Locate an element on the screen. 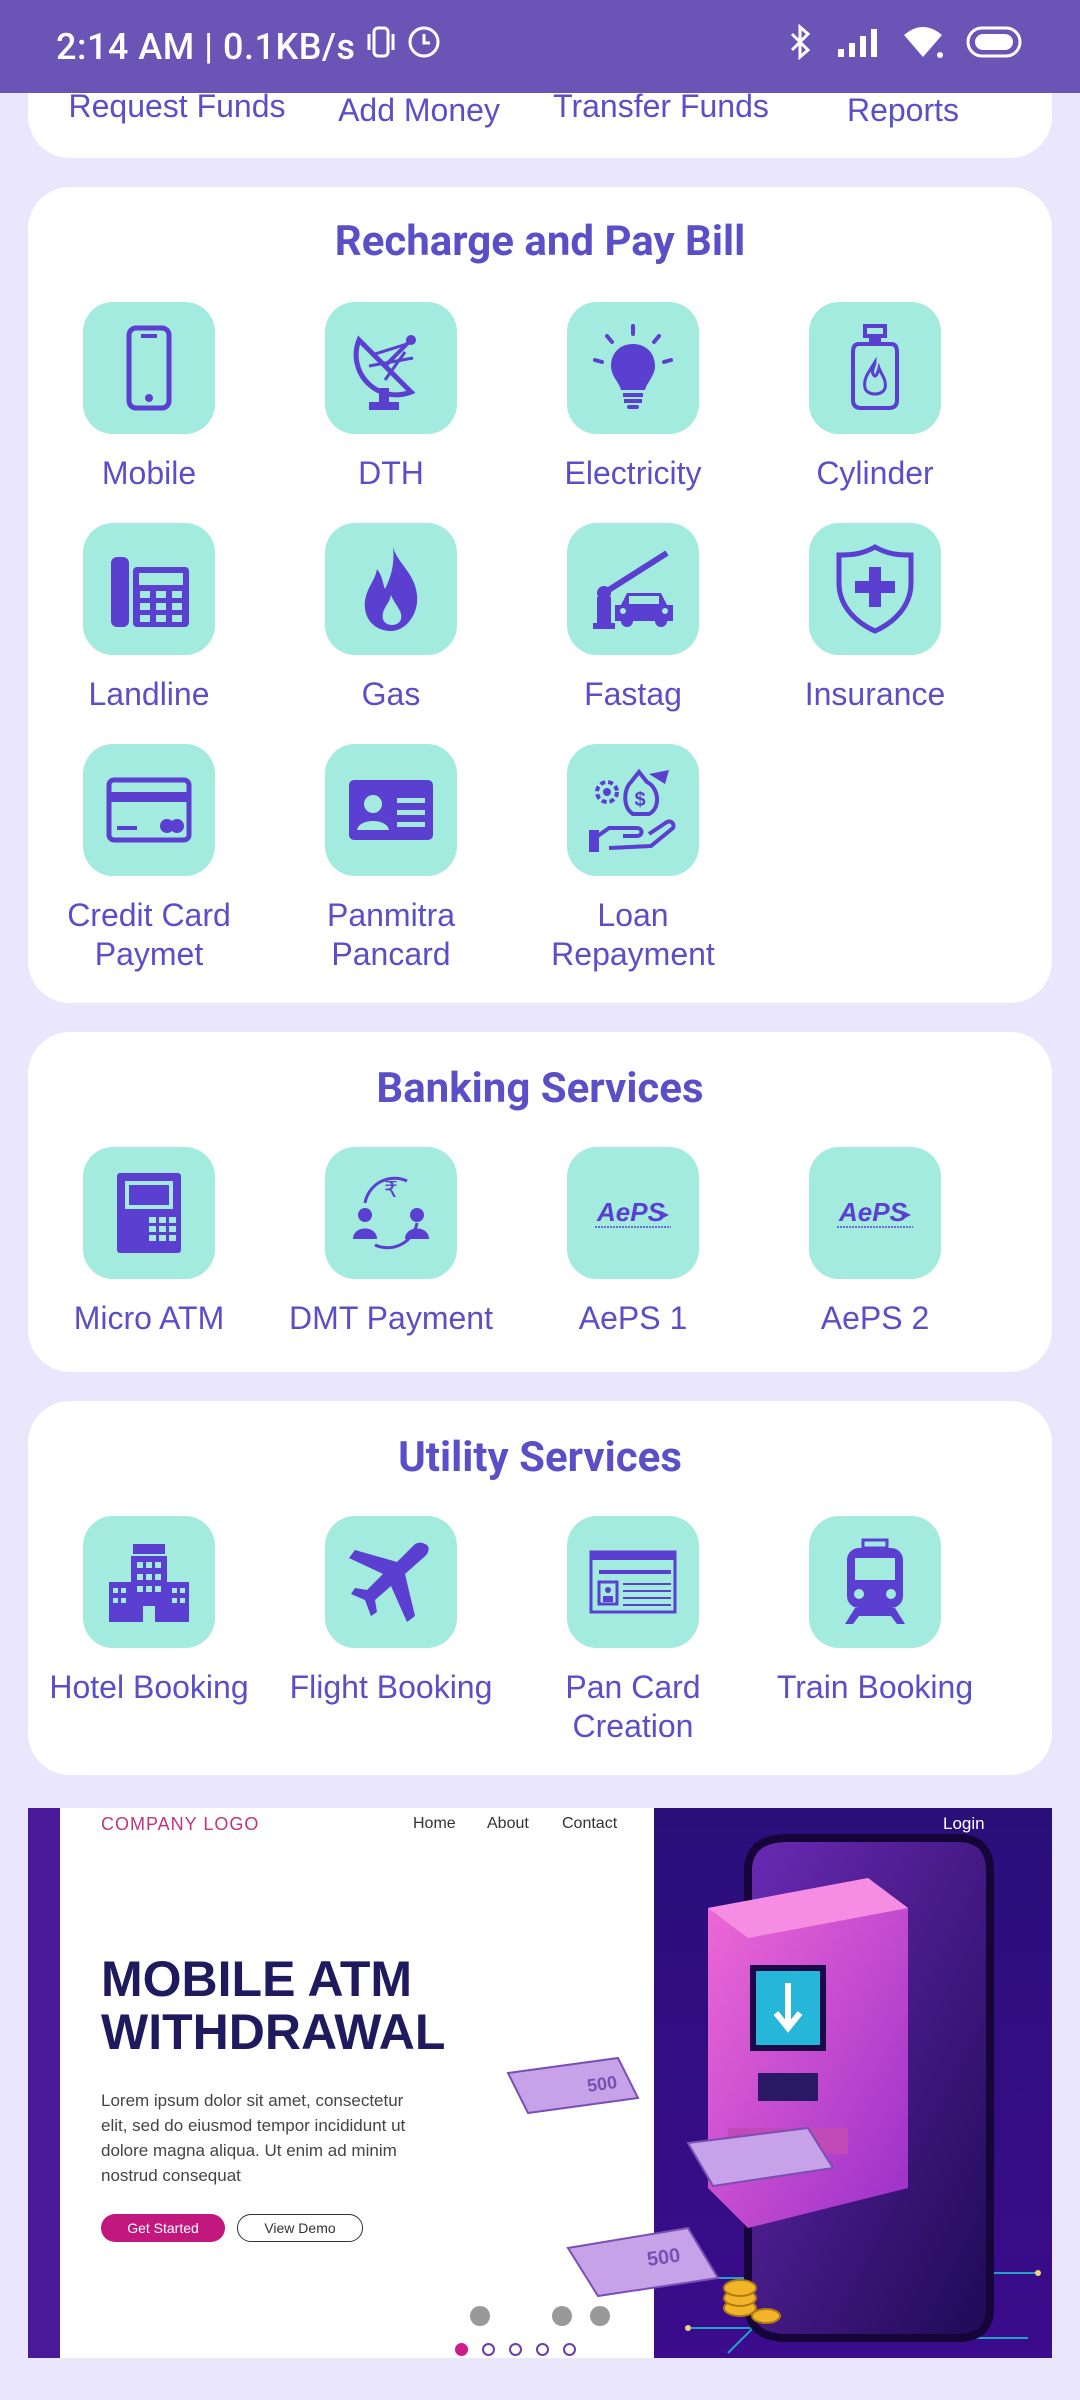 This screenshot has width=1080, height=2400. flight-booking-label: Flight Booking is located at coordinates (391, 1687).